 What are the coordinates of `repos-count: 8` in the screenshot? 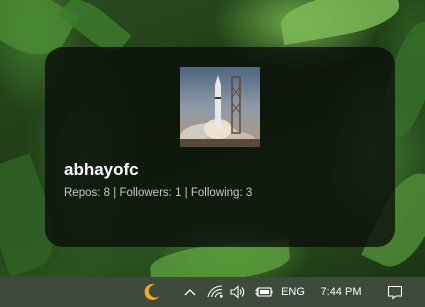 It's located at (107, 193).